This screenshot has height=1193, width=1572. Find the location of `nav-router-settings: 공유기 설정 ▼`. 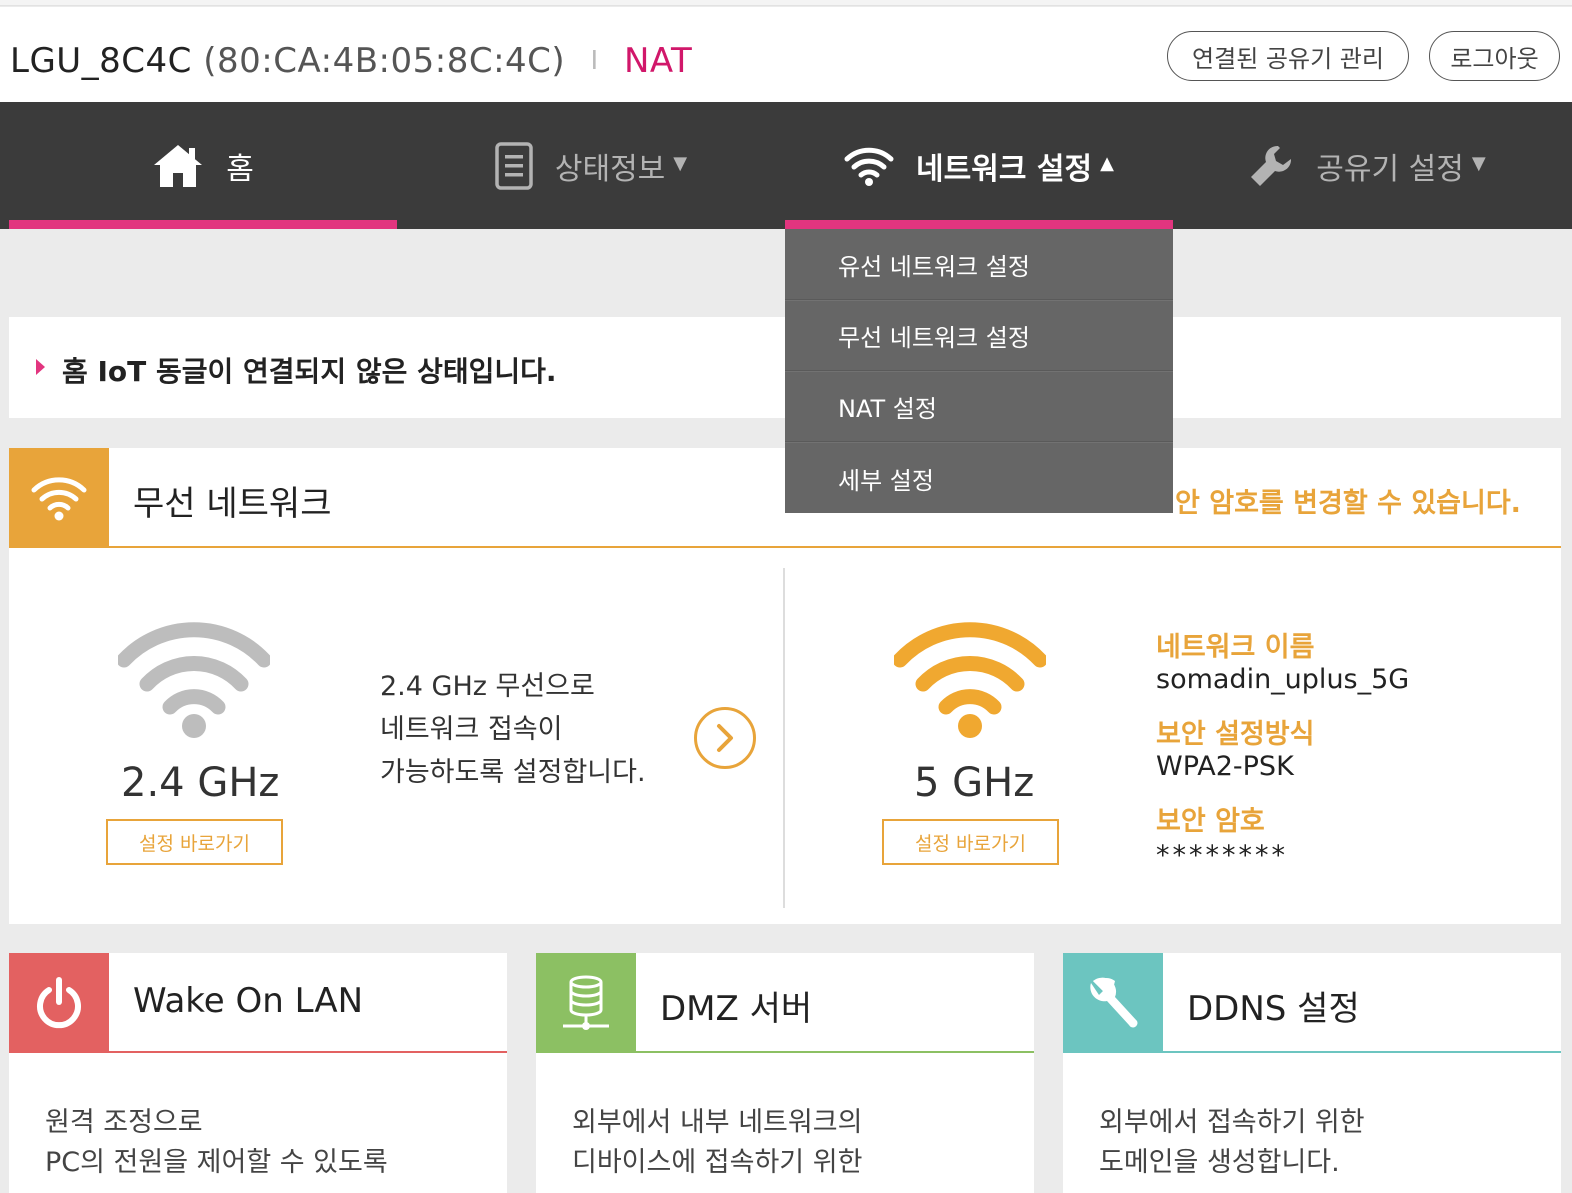

nav-router-settings: 공유기 설정 ▼ is located at coordinates (1367, 165).